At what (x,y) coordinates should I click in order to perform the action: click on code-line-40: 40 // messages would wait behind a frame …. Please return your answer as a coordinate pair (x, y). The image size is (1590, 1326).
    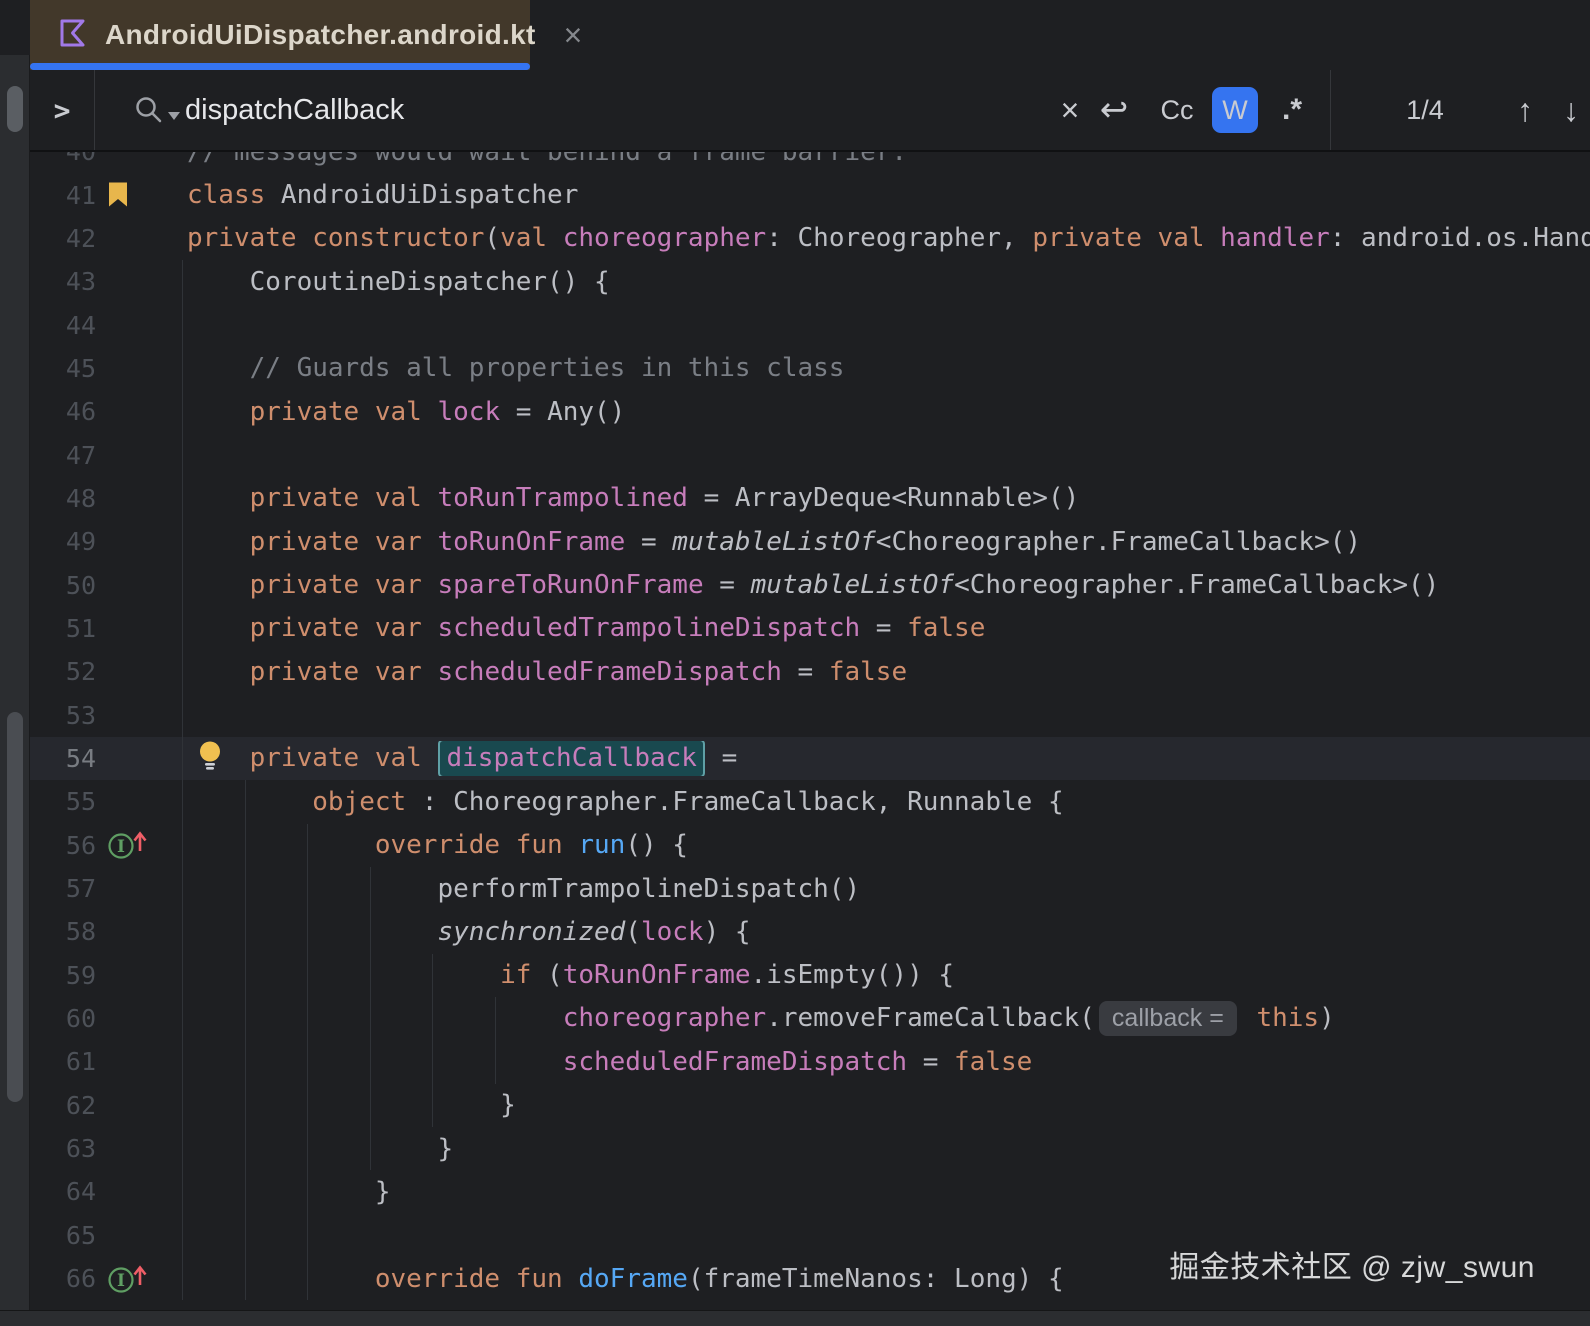
    Looking at the image, I should click on (810, 162).